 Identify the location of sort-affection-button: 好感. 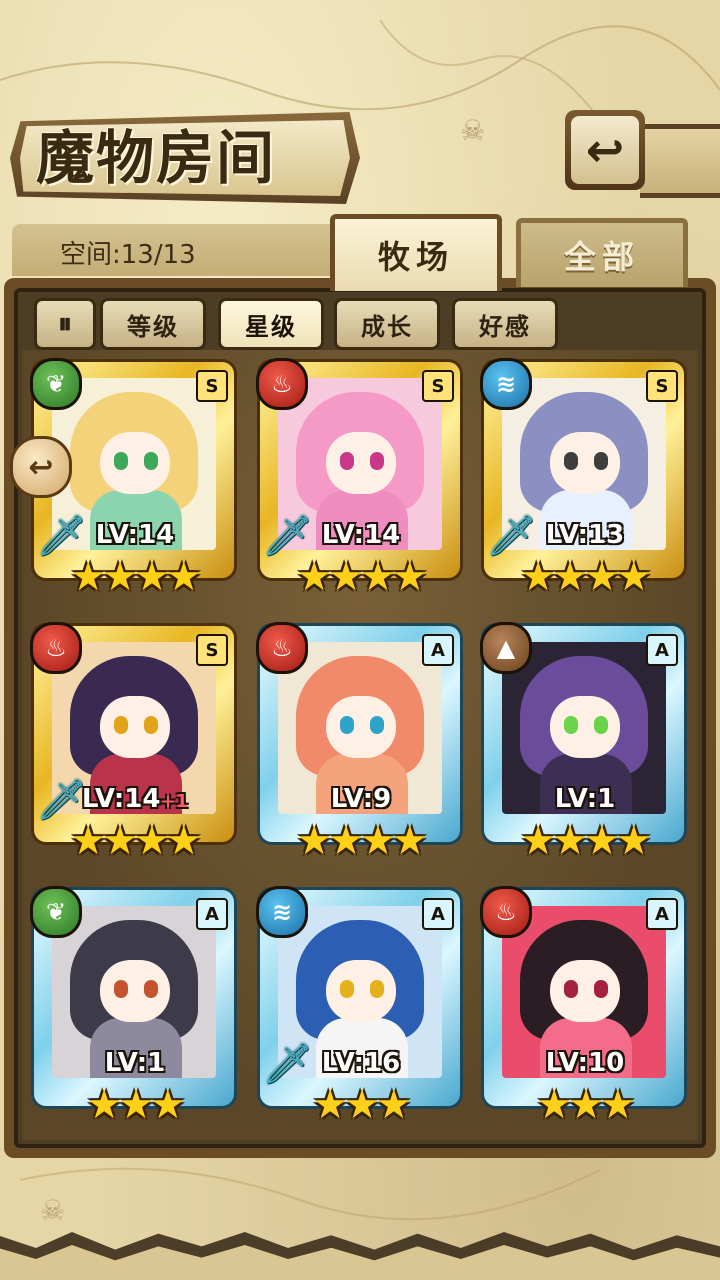
(505, 324).